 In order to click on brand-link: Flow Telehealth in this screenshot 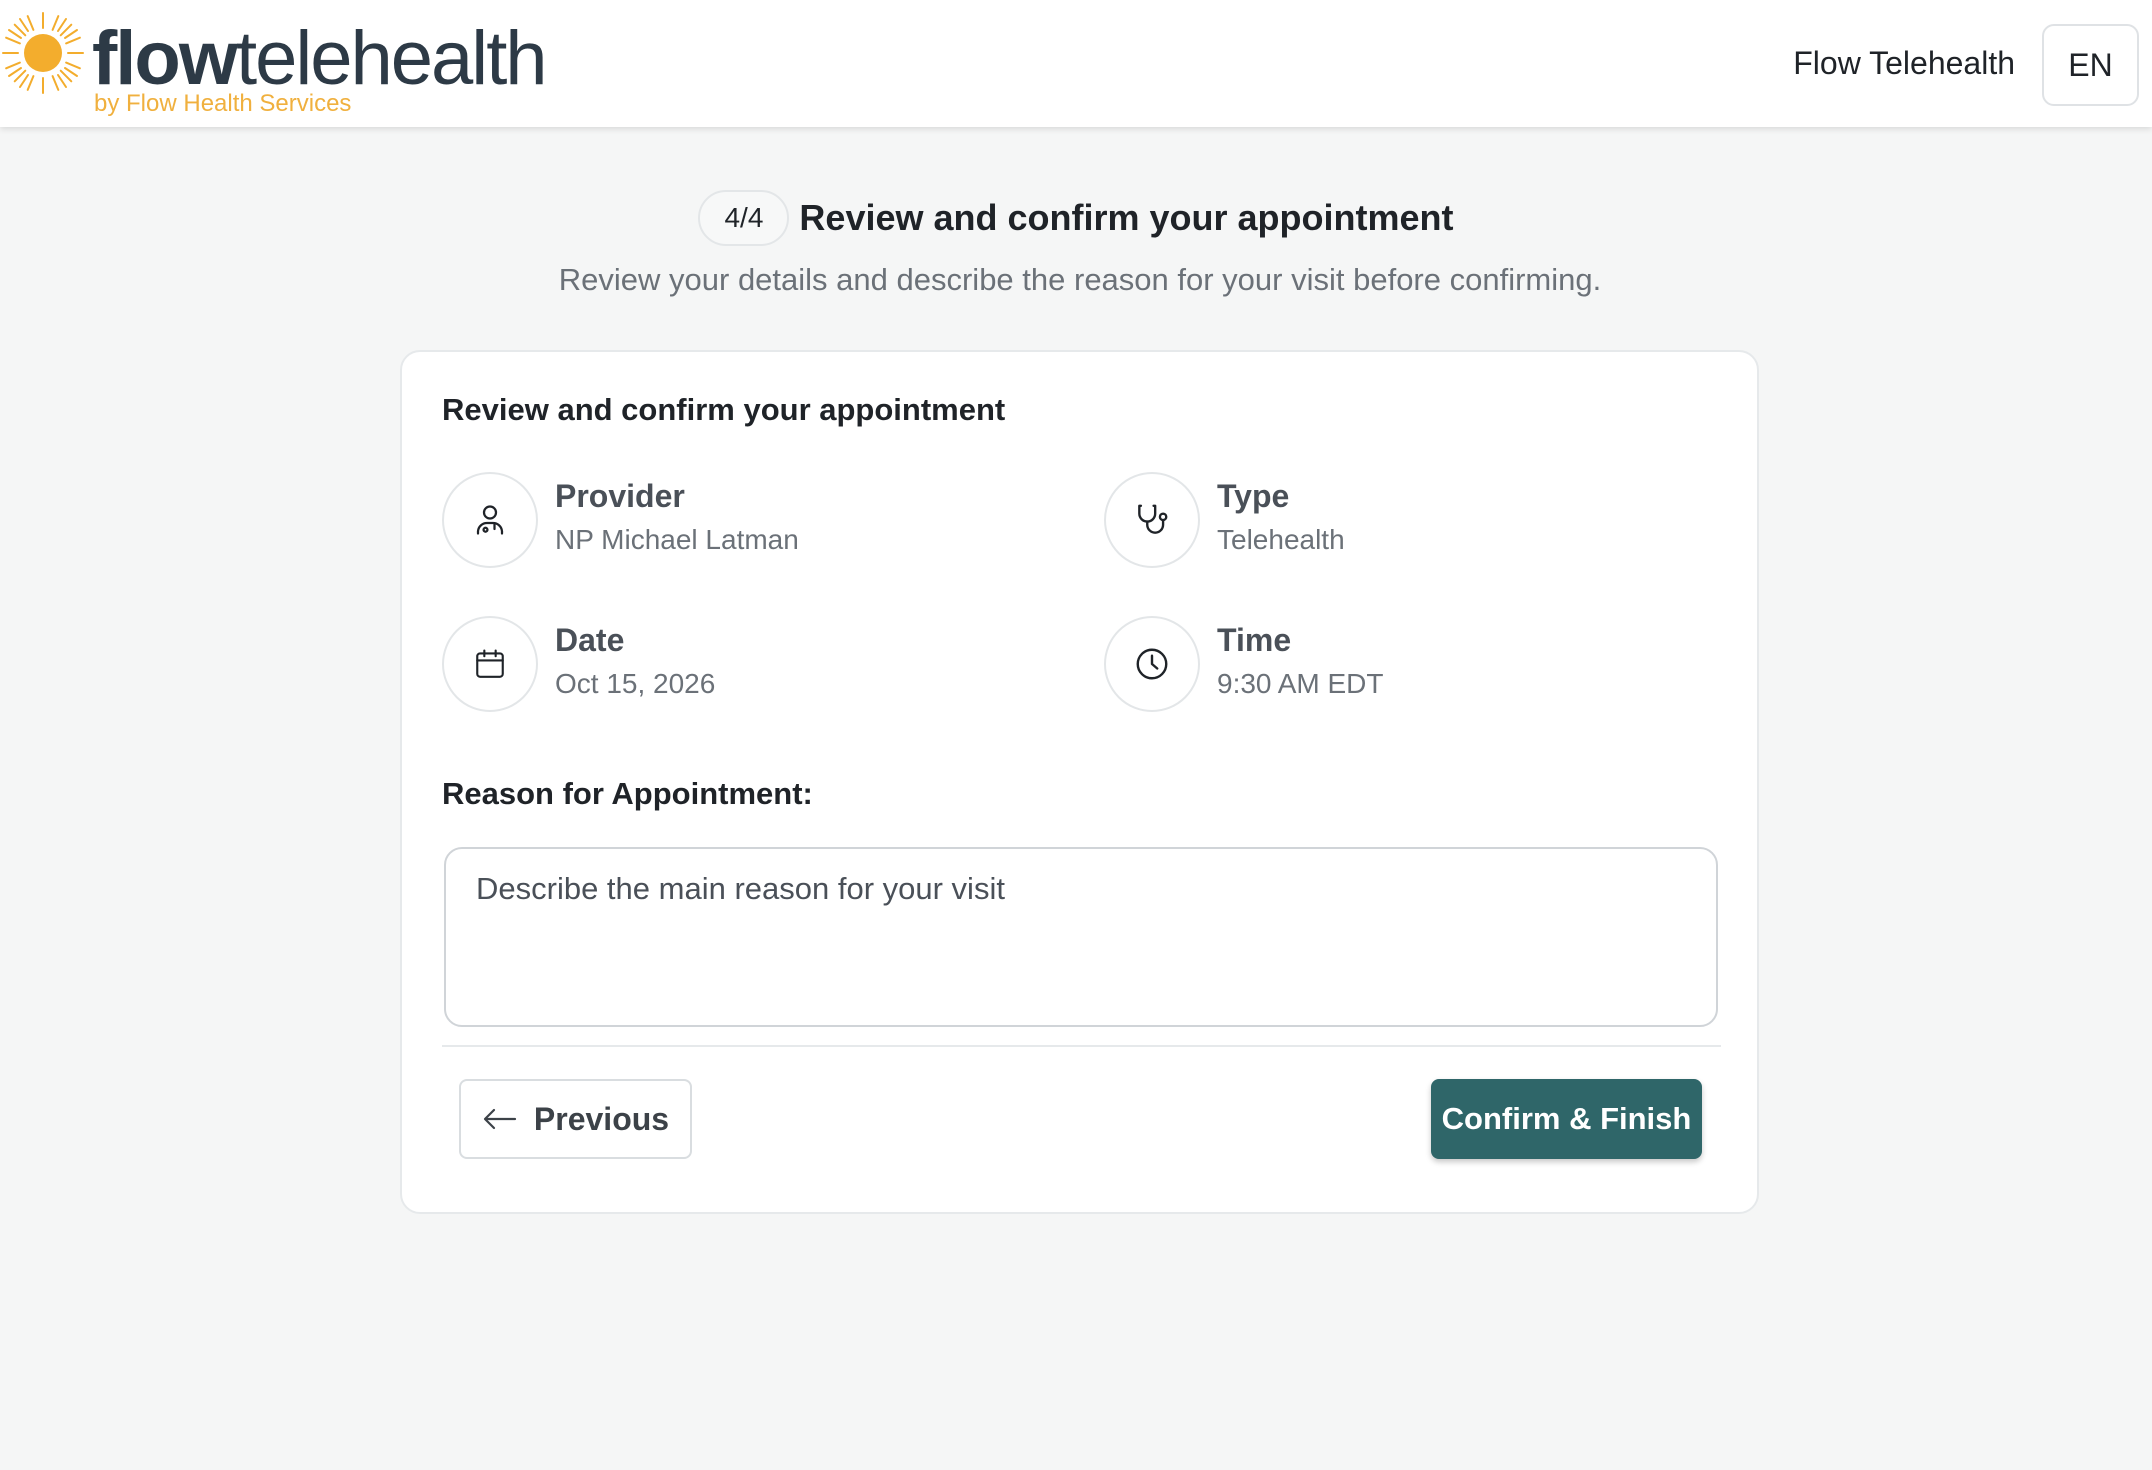, I will do `click(1904, 63)`.